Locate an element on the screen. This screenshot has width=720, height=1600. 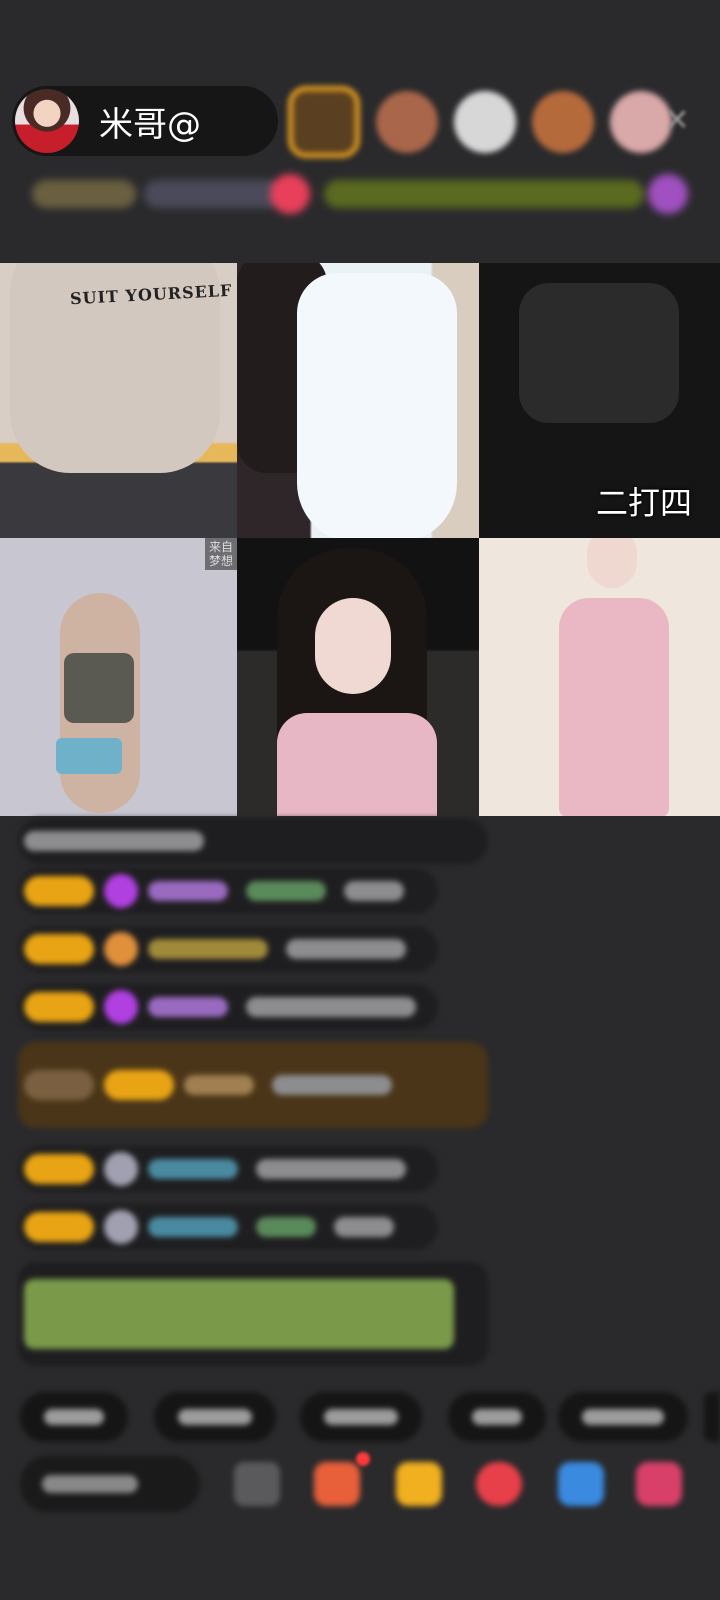
shopping-icon is located at coordinates (337, 1484).